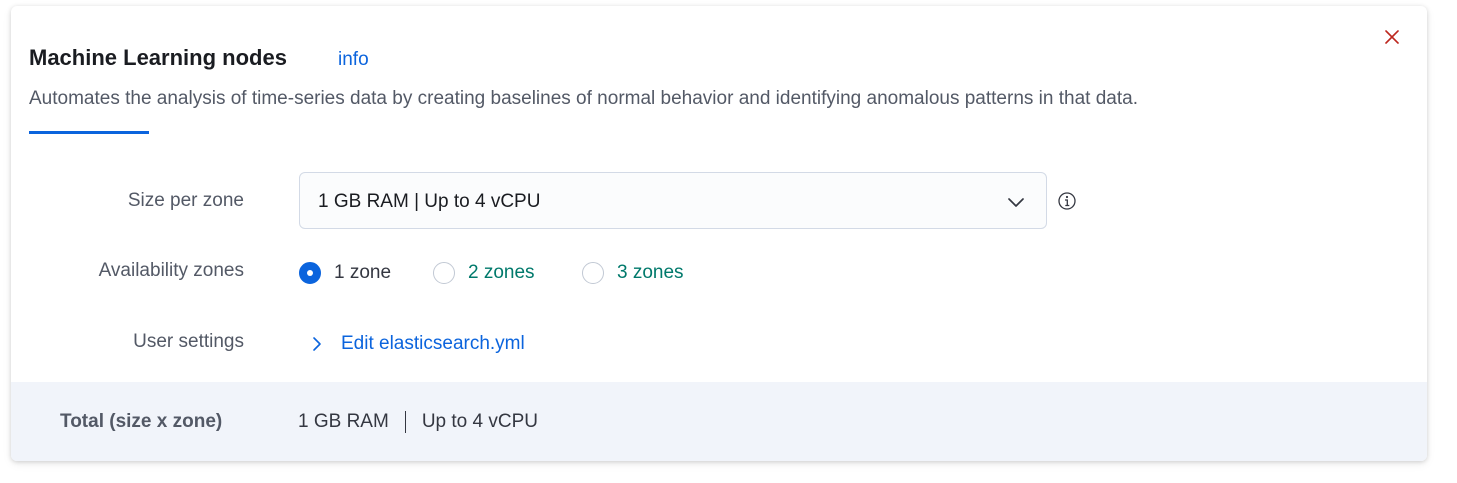  I want to click on close-icon, so click(1392, 37).